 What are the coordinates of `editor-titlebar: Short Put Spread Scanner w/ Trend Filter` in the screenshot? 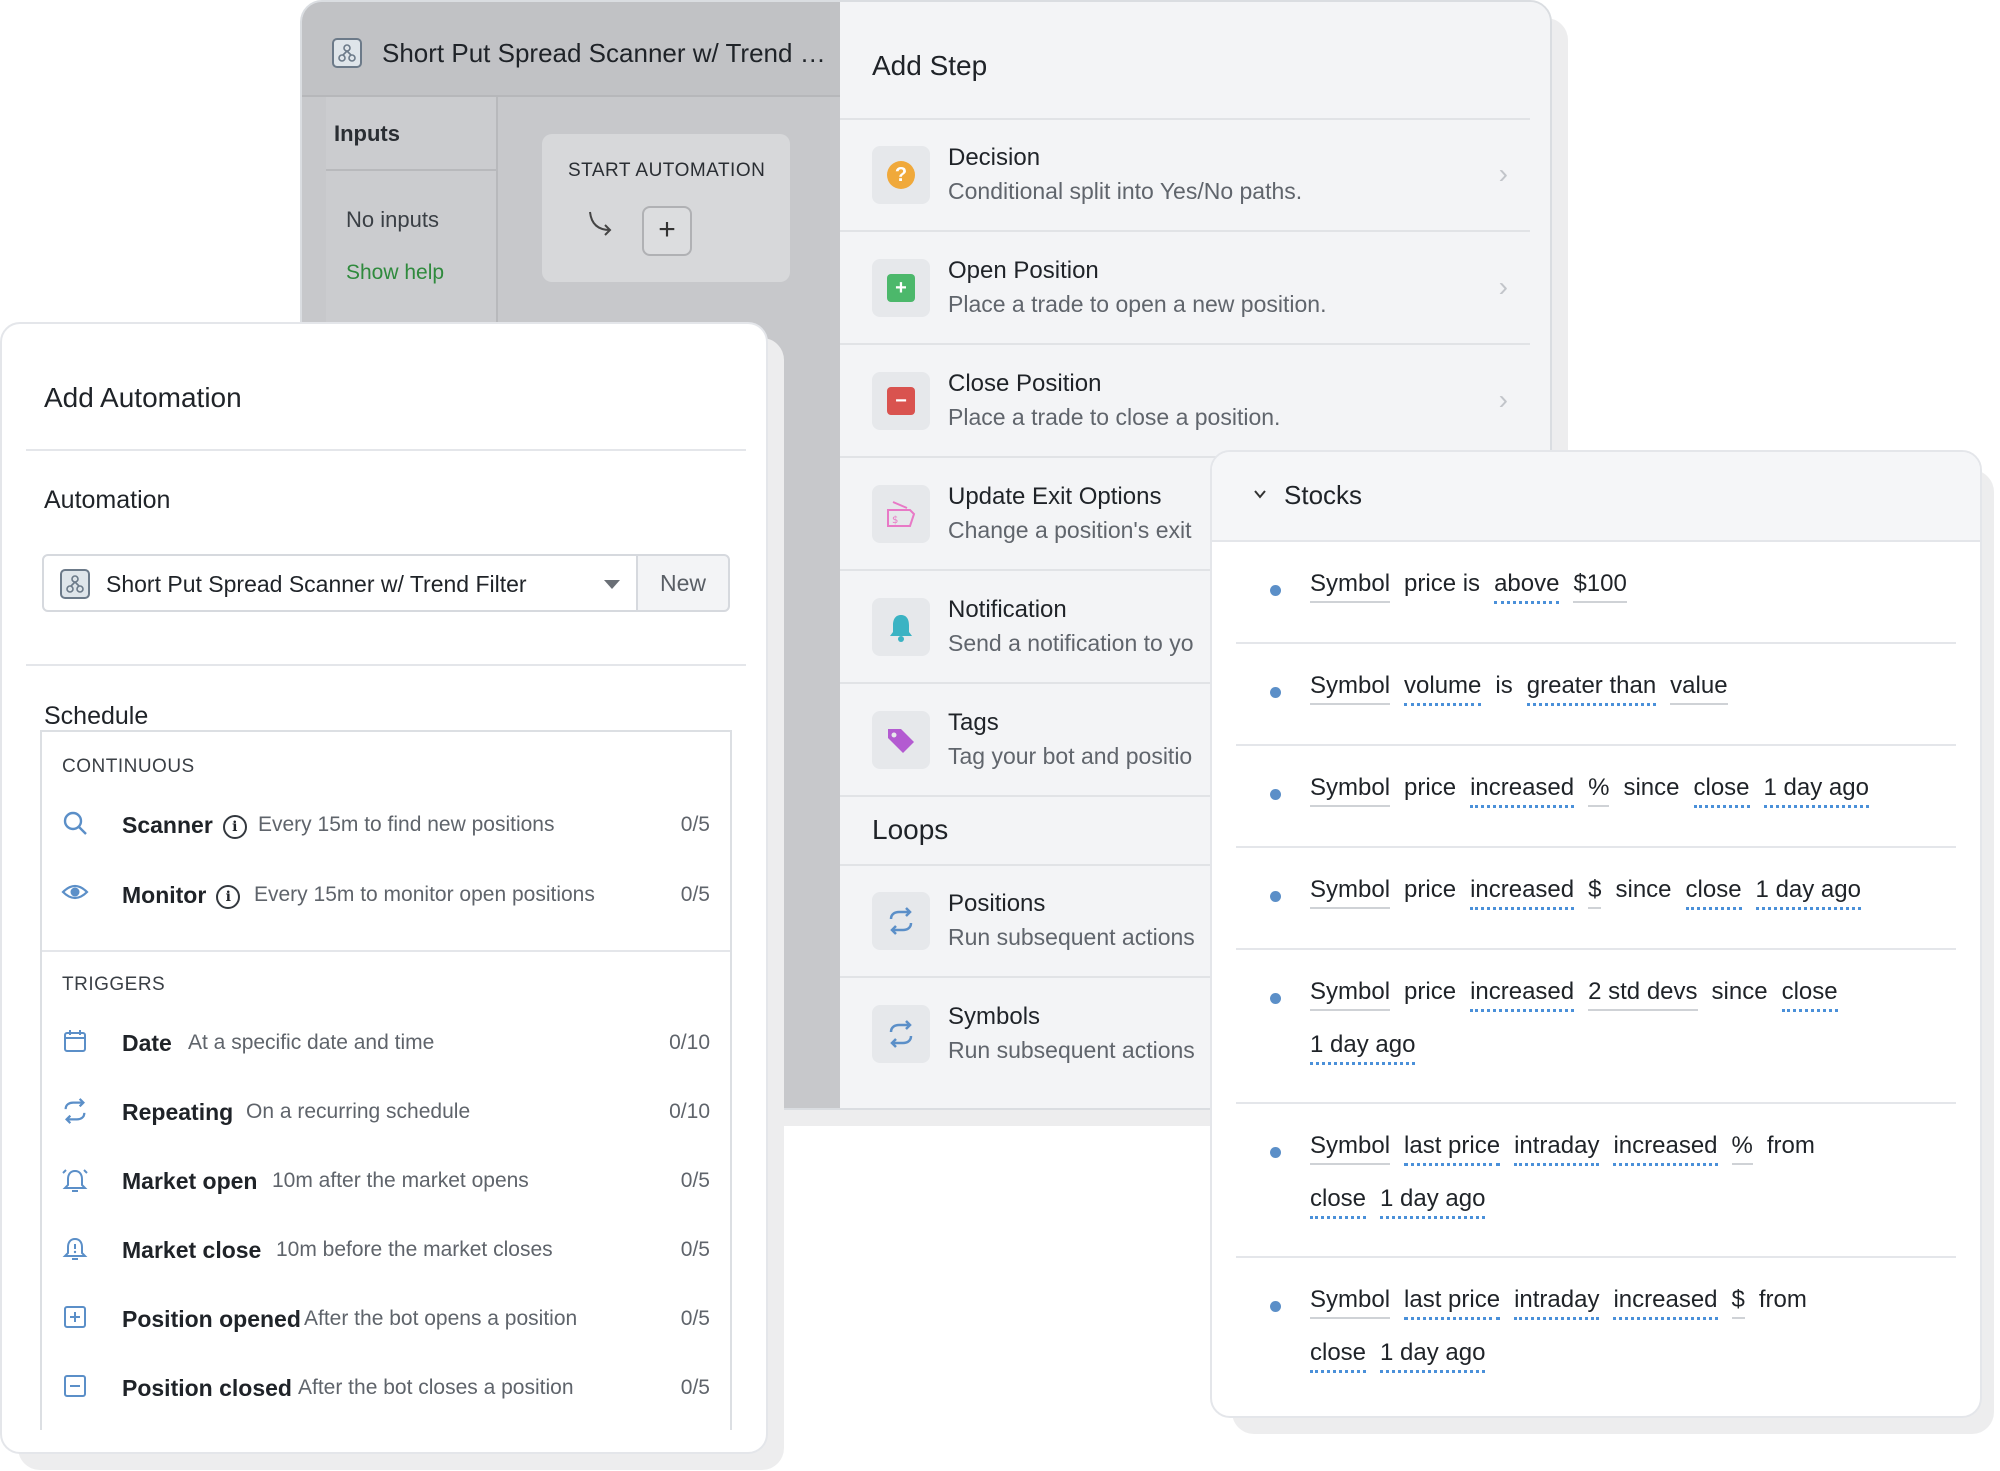 It's located at (571, 49).